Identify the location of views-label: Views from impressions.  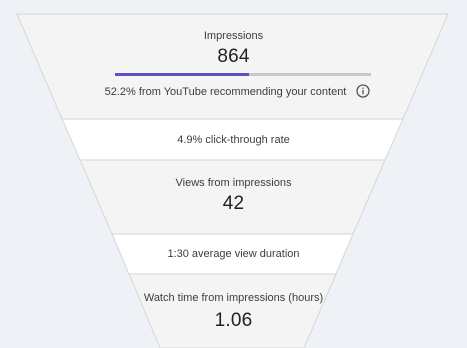
(233, 183).